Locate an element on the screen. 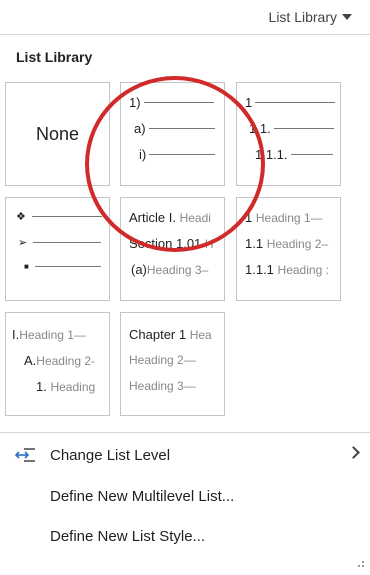  change-list-level-label: Change List Level is located at coordinates (110, 455).